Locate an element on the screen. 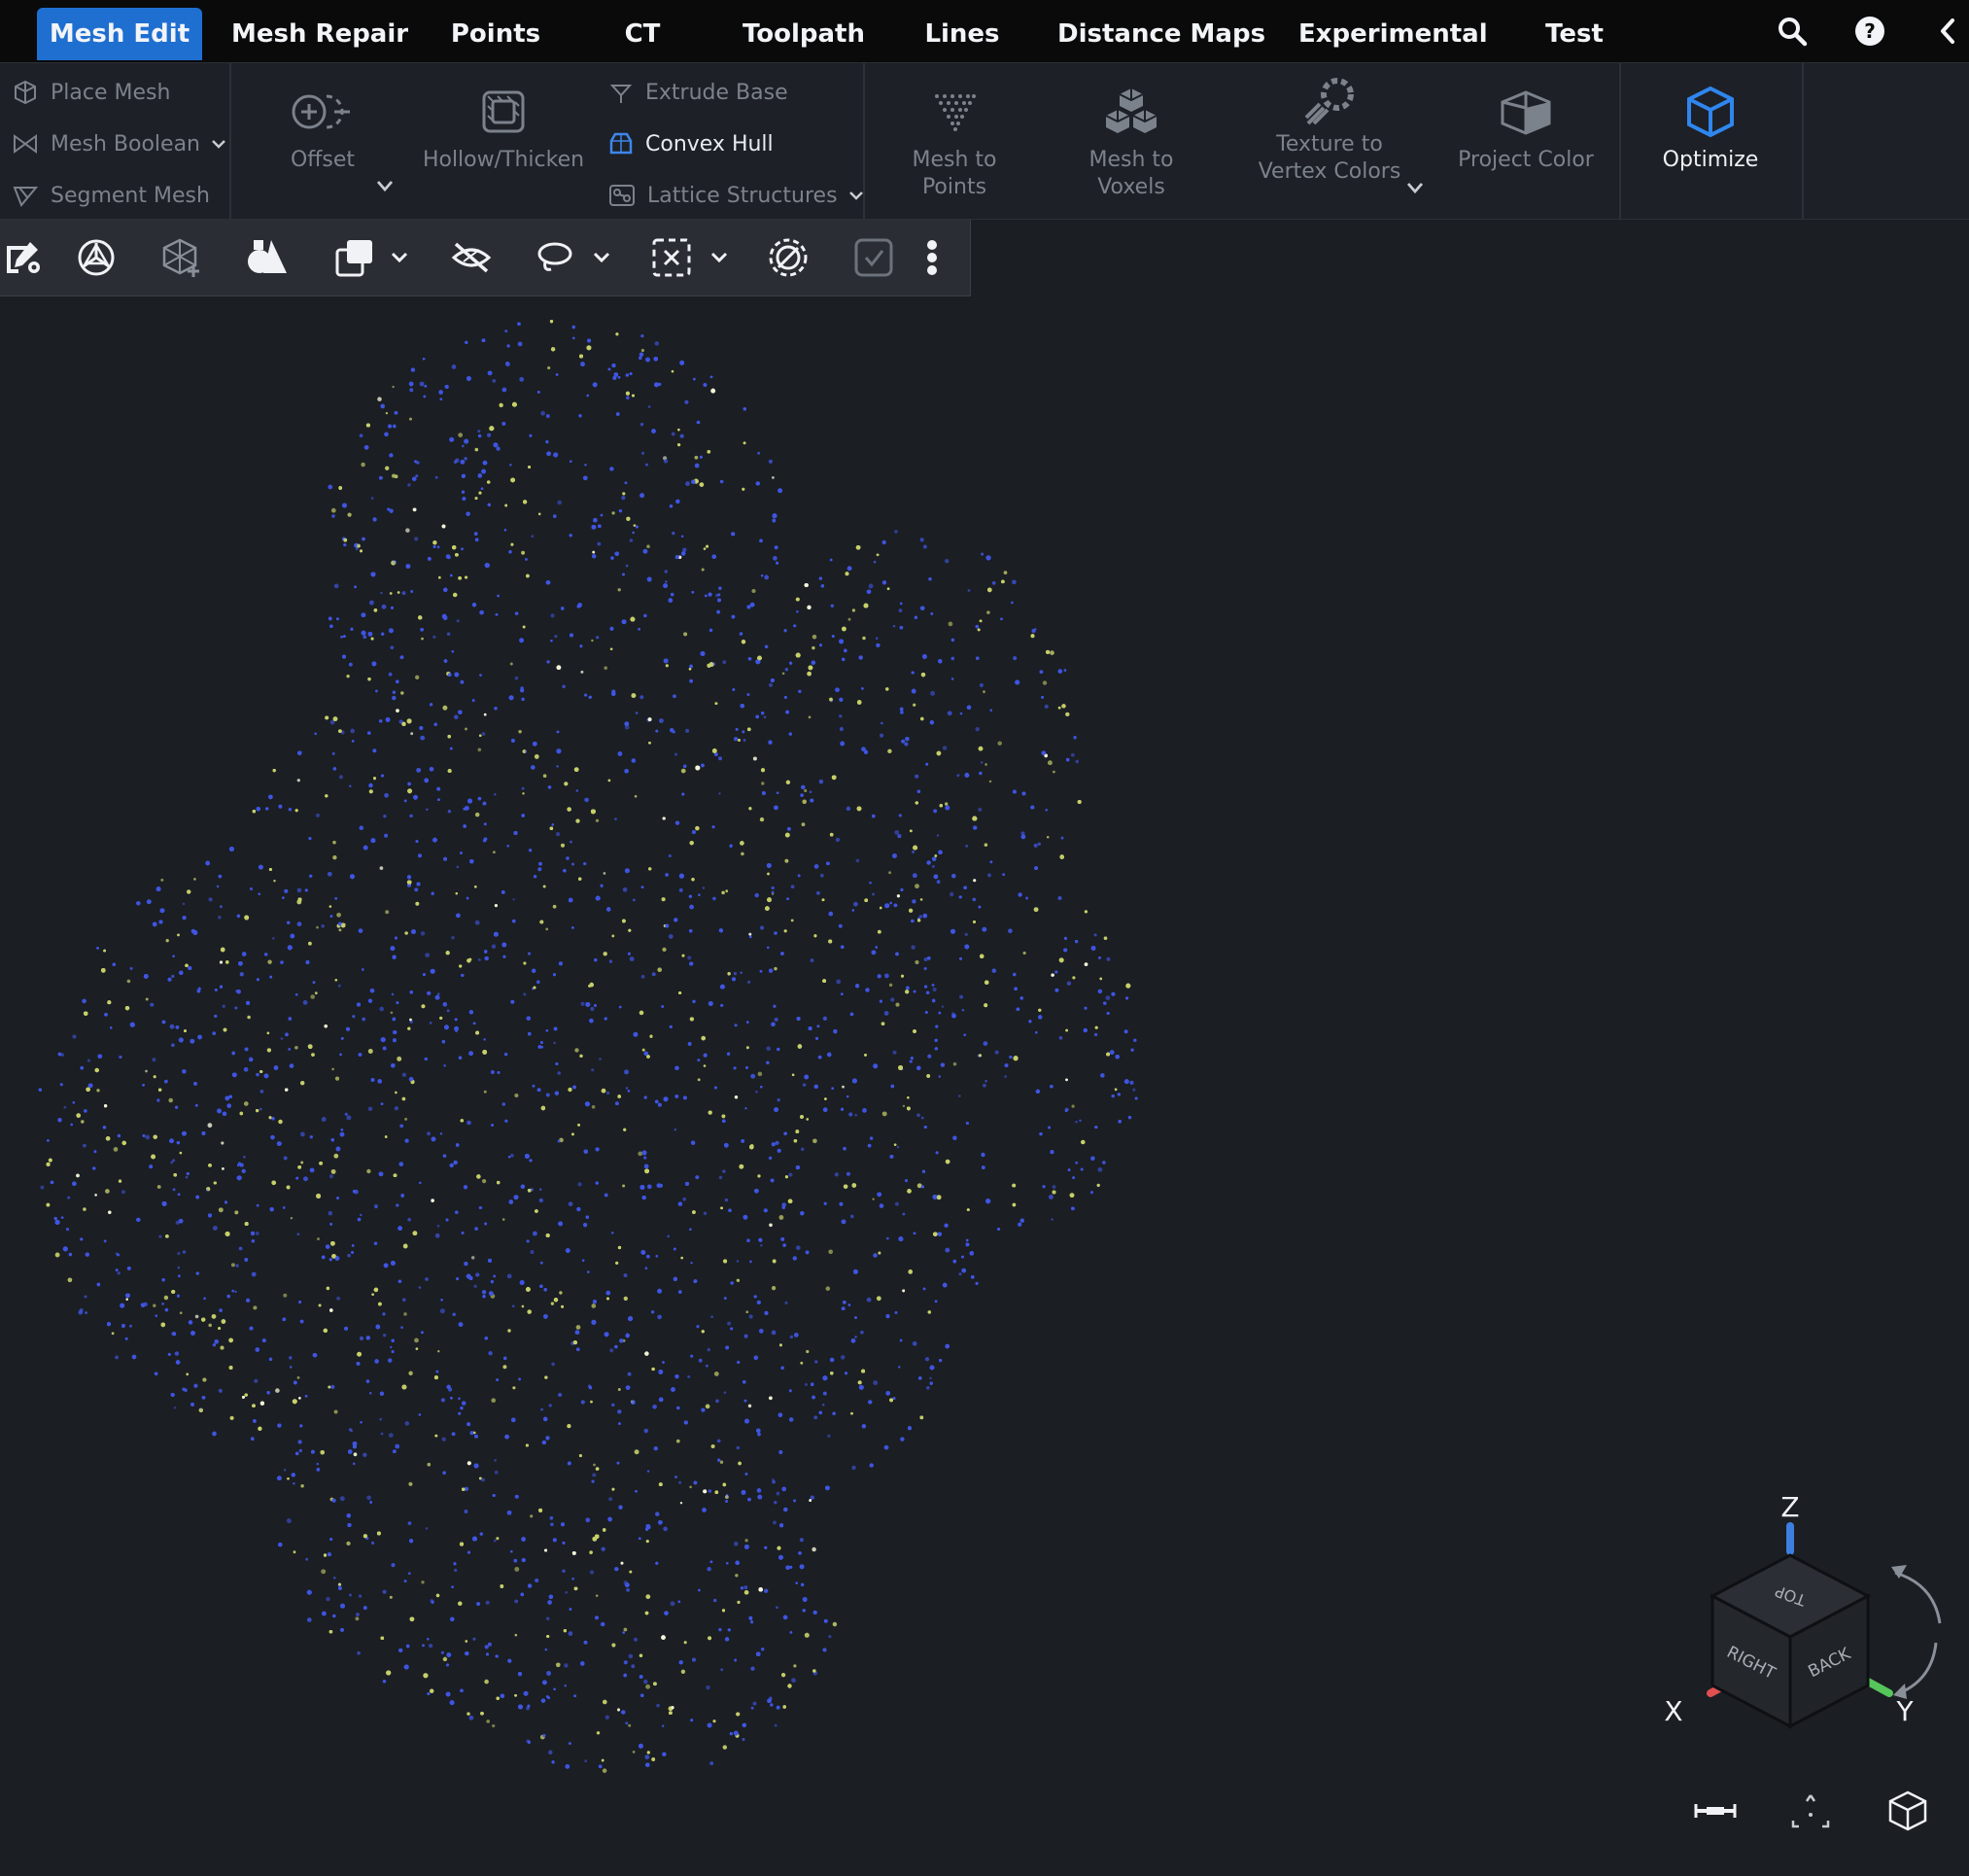 This screenshot has width=1969, height=1876. tab-mesh-repair: Mesh Repair is located at coordinates (319, 34).